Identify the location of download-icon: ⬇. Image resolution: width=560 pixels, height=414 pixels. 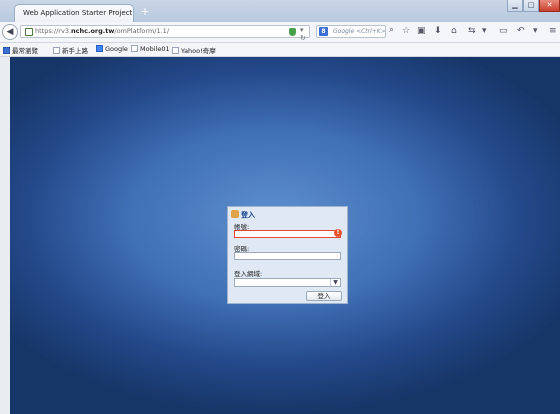
(438, 31).